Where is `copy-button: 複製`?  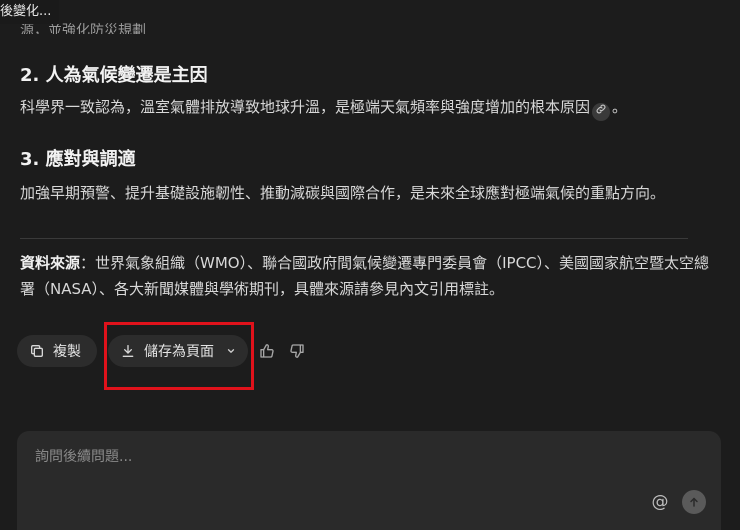
copy-button: 複製 is located at coordinates (57, 351).